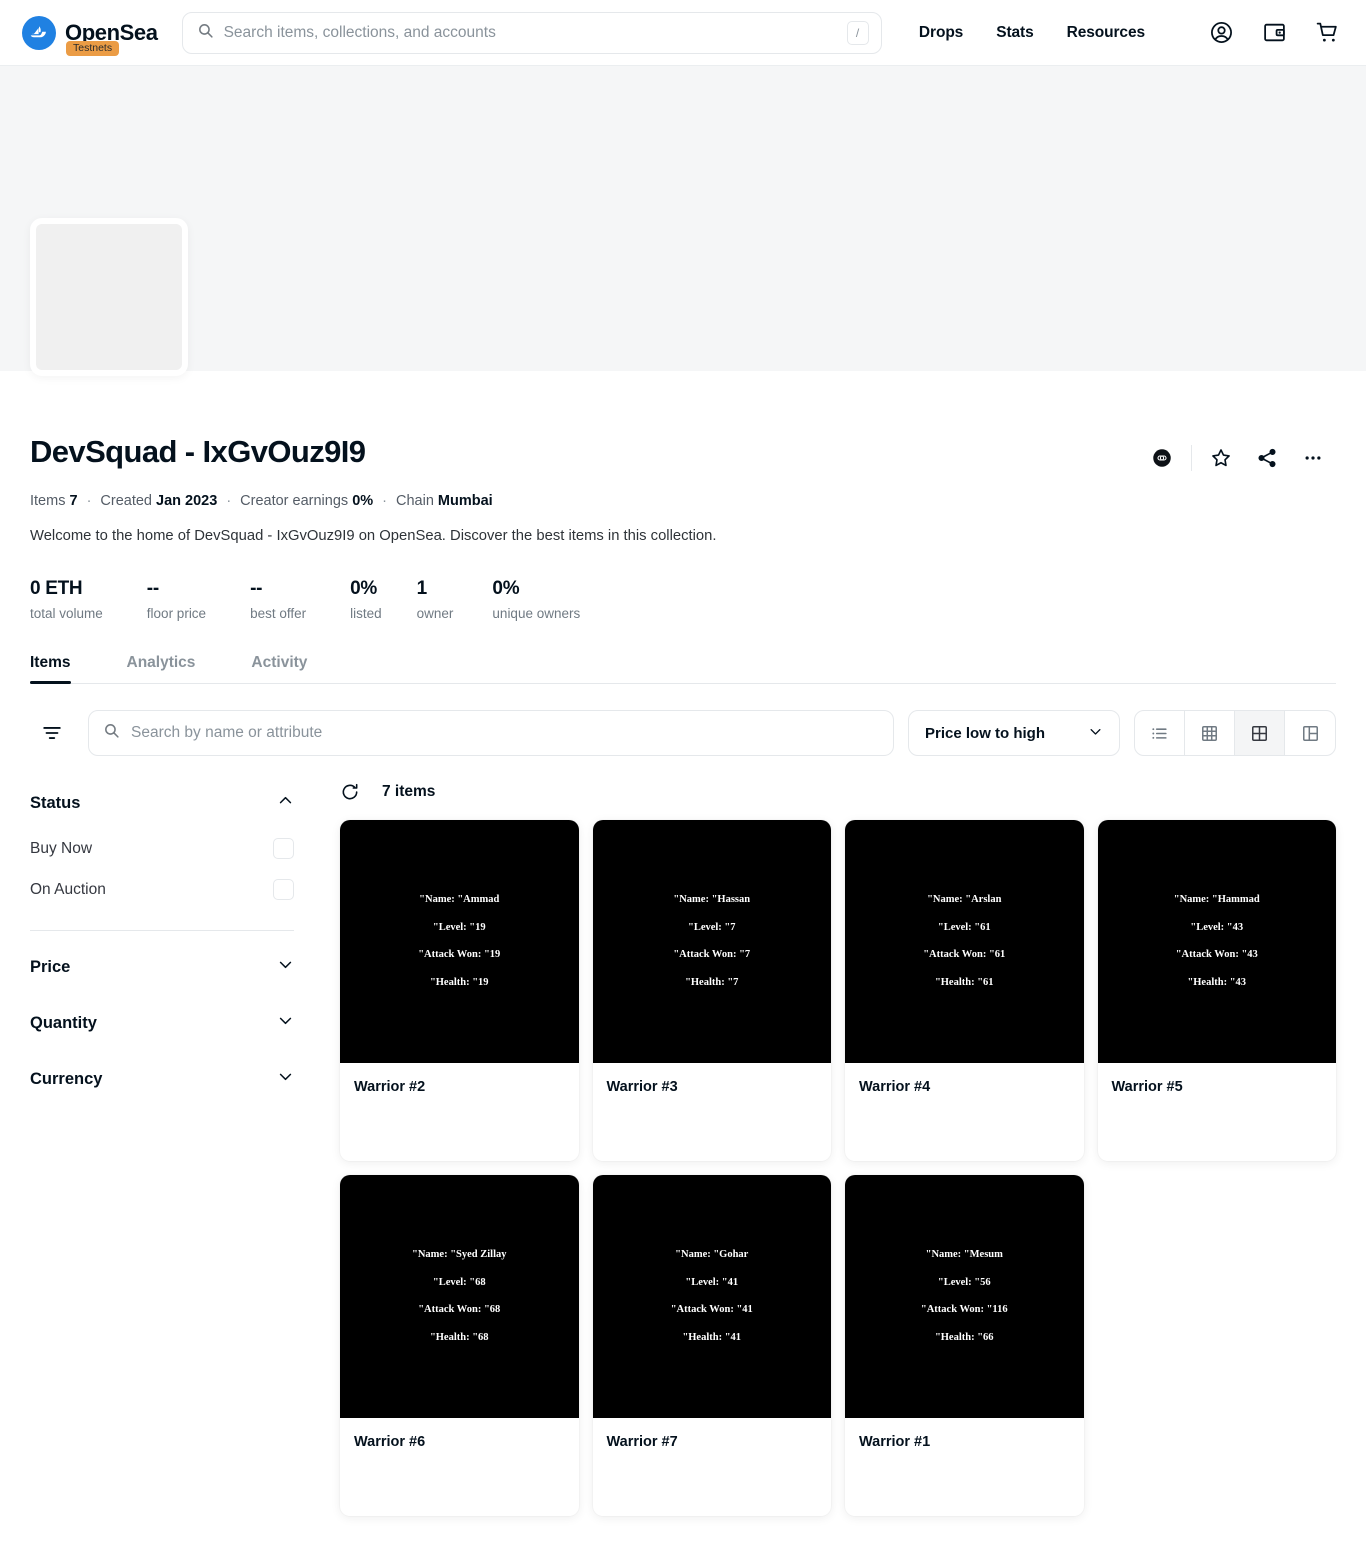 Image resolution: width=1366 pixels, height=1555 pixels. Describe the element at coordinates (964, 1112) in the screenshot. I see `item-body: Warrior #4` at that location.